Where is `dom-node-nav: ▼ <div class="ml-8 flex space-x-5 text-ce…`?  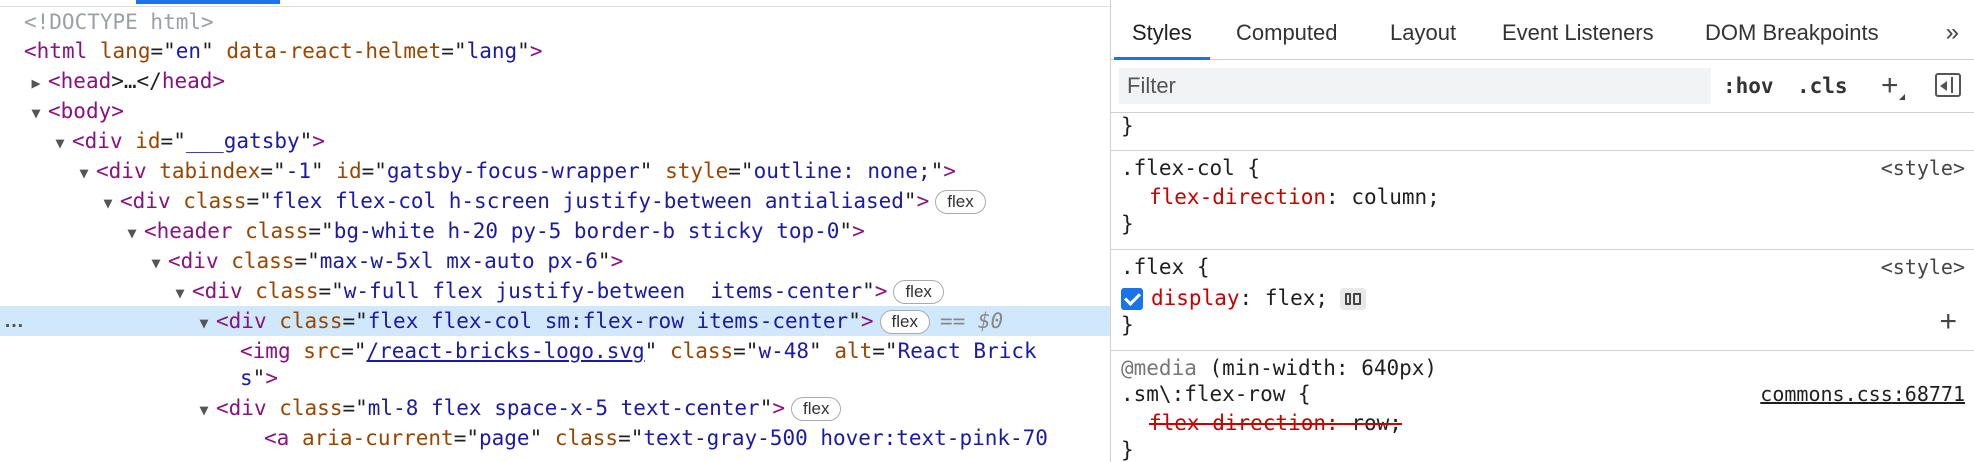 dom-node-nav: ▼ <div class="ml-8 flex space-x-5 text-ce… is located at coordinates (651, 408).